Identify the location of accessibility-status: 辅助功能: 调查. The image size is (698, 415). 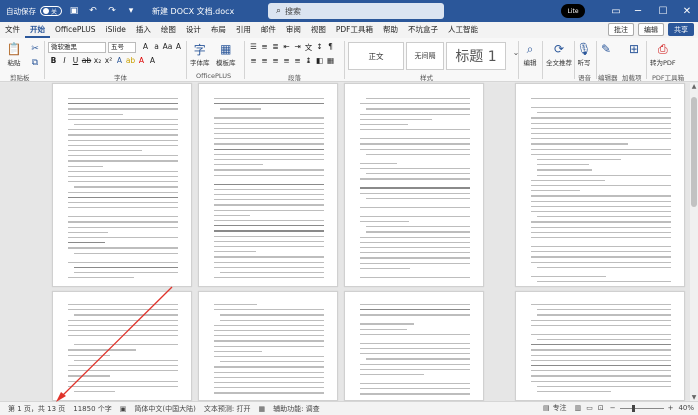
(296, 409).